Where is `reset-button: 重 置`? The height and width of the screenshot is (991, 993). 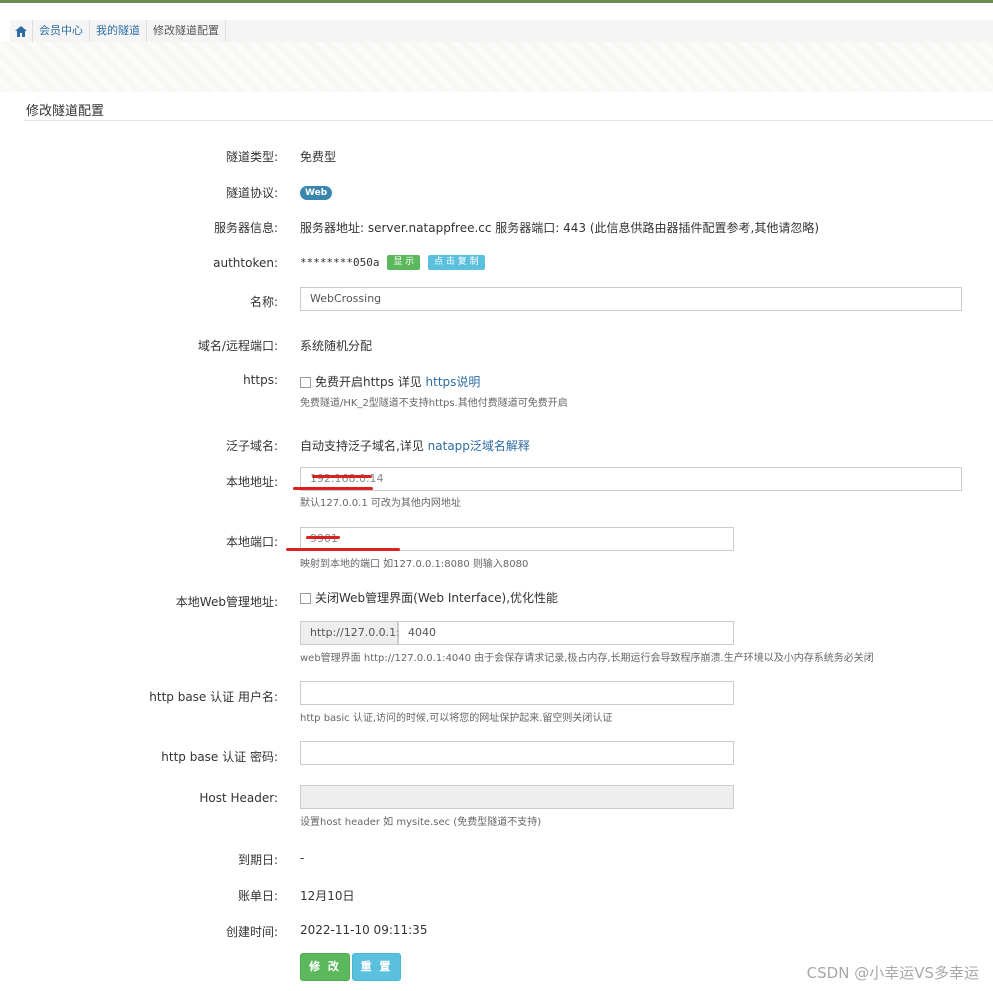 reset-button: 重 置 is located at coordinates (376, 967).